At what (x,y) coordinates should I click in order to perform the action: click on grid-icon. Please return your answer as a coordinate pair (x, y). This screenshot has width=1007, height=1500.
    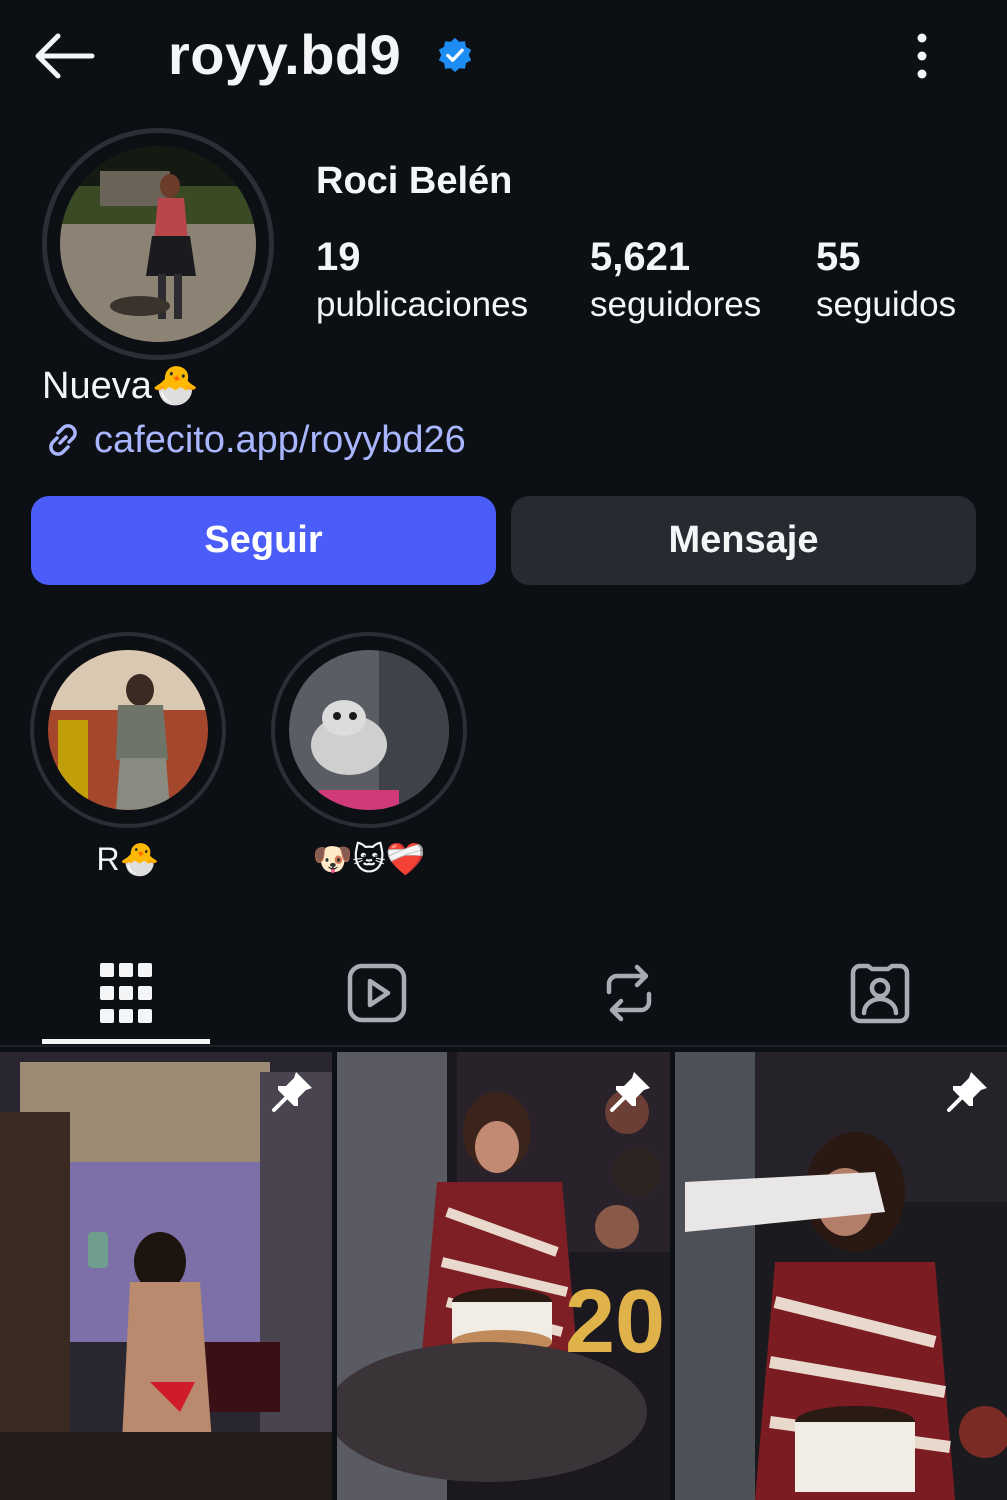
    Looking at the image, I should click on (126, 993).